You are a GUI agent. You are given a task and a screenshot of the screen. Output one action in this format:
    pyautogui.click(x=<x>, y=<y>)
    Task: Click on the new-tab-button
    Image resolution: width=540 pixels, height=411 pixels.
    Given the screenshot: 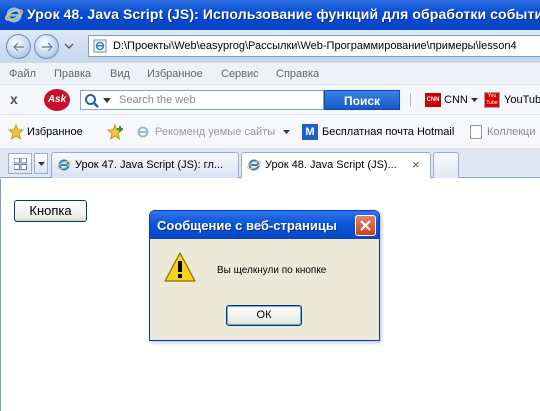 What is the action you would take?
    pyautogui.click(x=446, y=165)
    